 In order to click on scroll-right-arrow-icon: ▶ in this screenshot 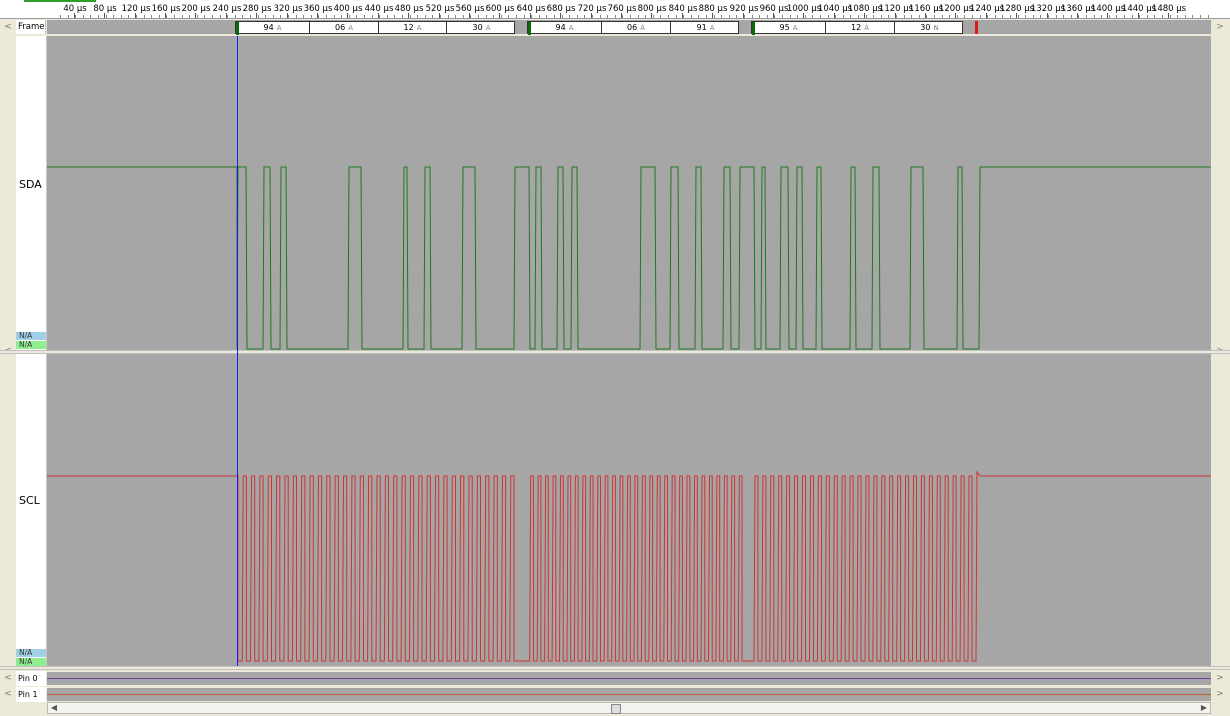, I will do `click(1204, 708)`.